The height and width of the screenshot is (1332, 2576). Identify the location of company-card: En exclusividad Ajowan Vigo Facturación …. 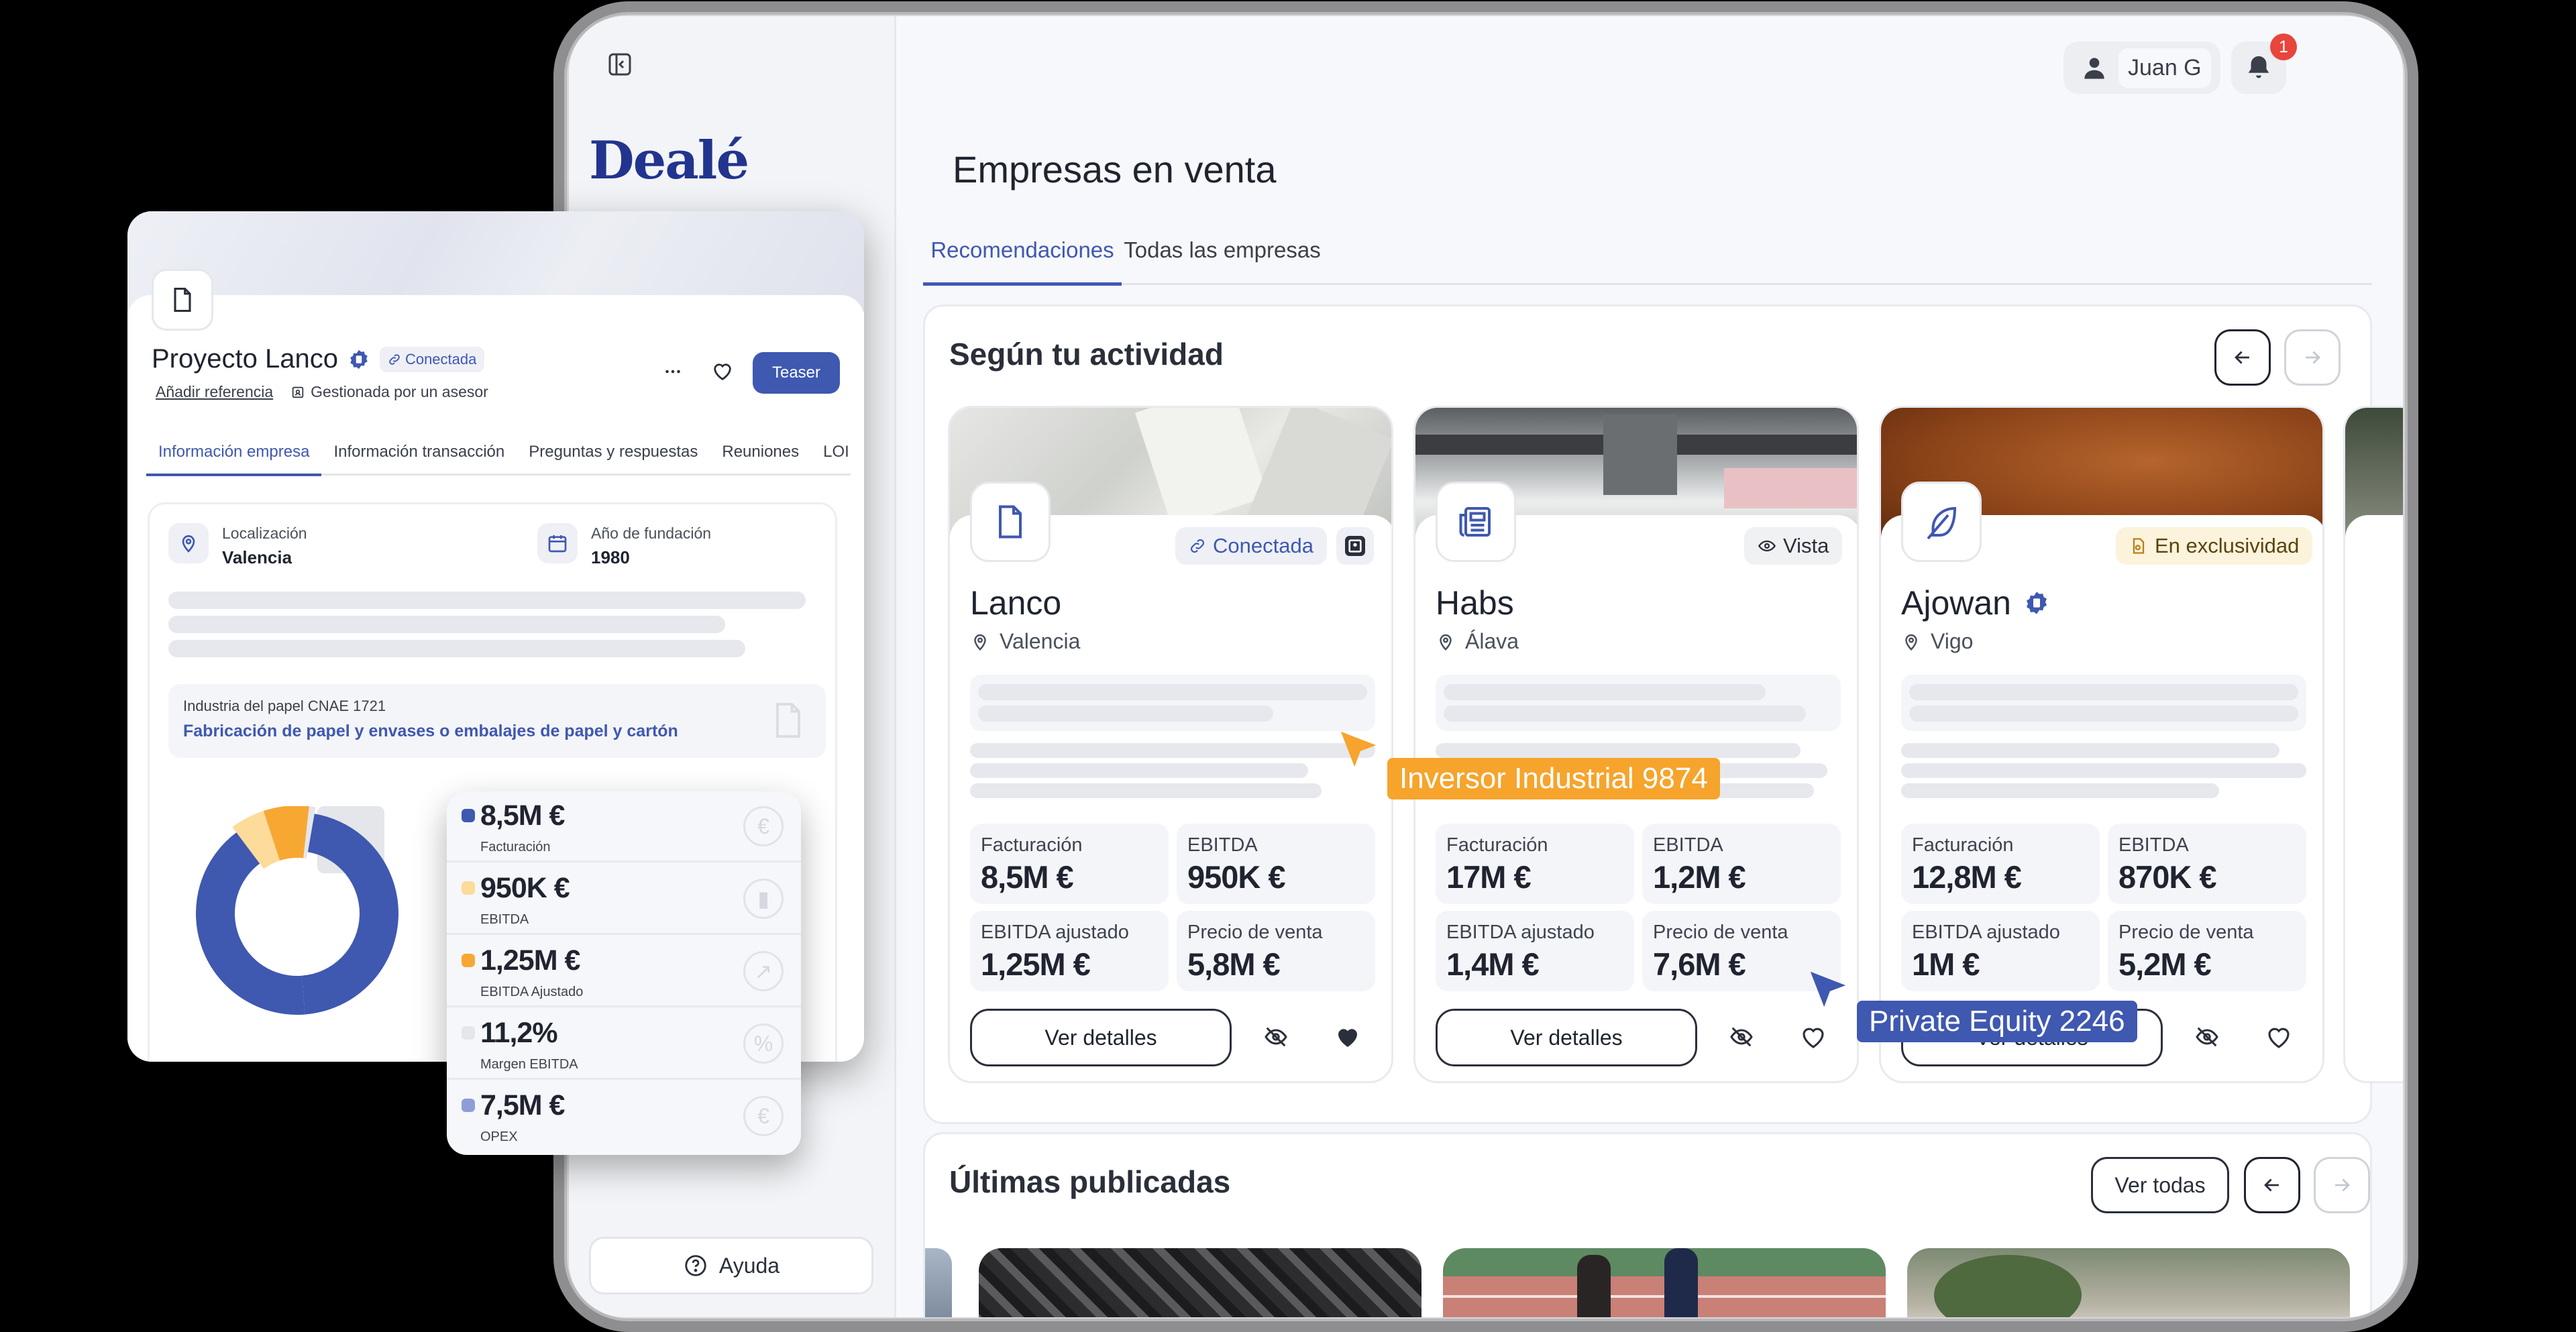
(2101, 744).